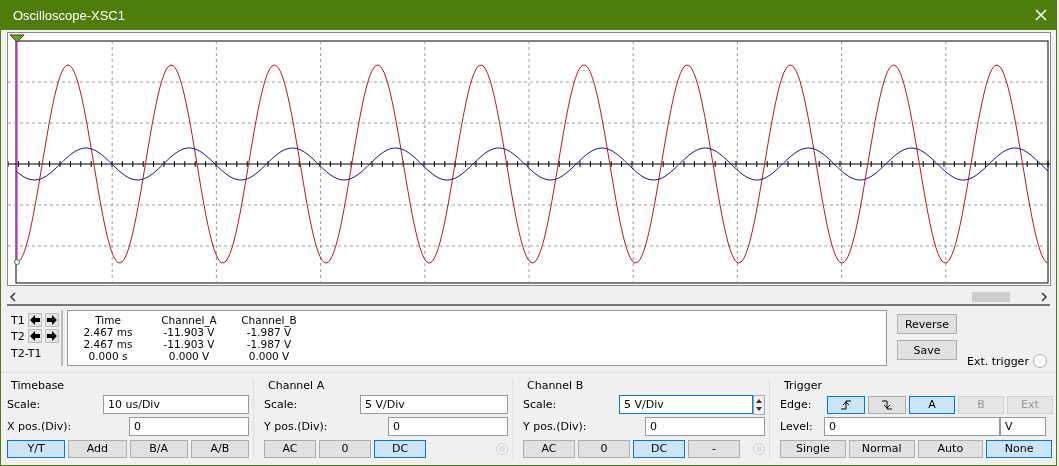  I want to click on cursor-label: T2-T1, so click(27, 353).